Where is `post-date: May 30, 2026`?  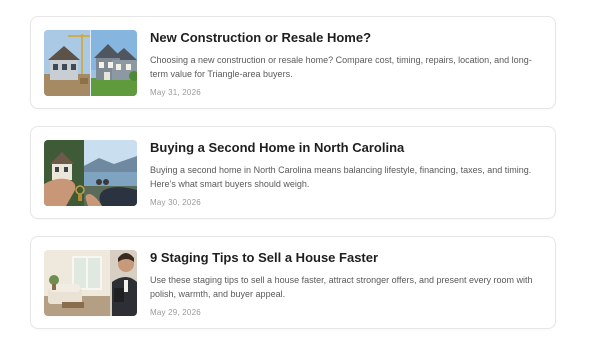
post-date: May 30, 2026 is located at coordinates (175, 202).